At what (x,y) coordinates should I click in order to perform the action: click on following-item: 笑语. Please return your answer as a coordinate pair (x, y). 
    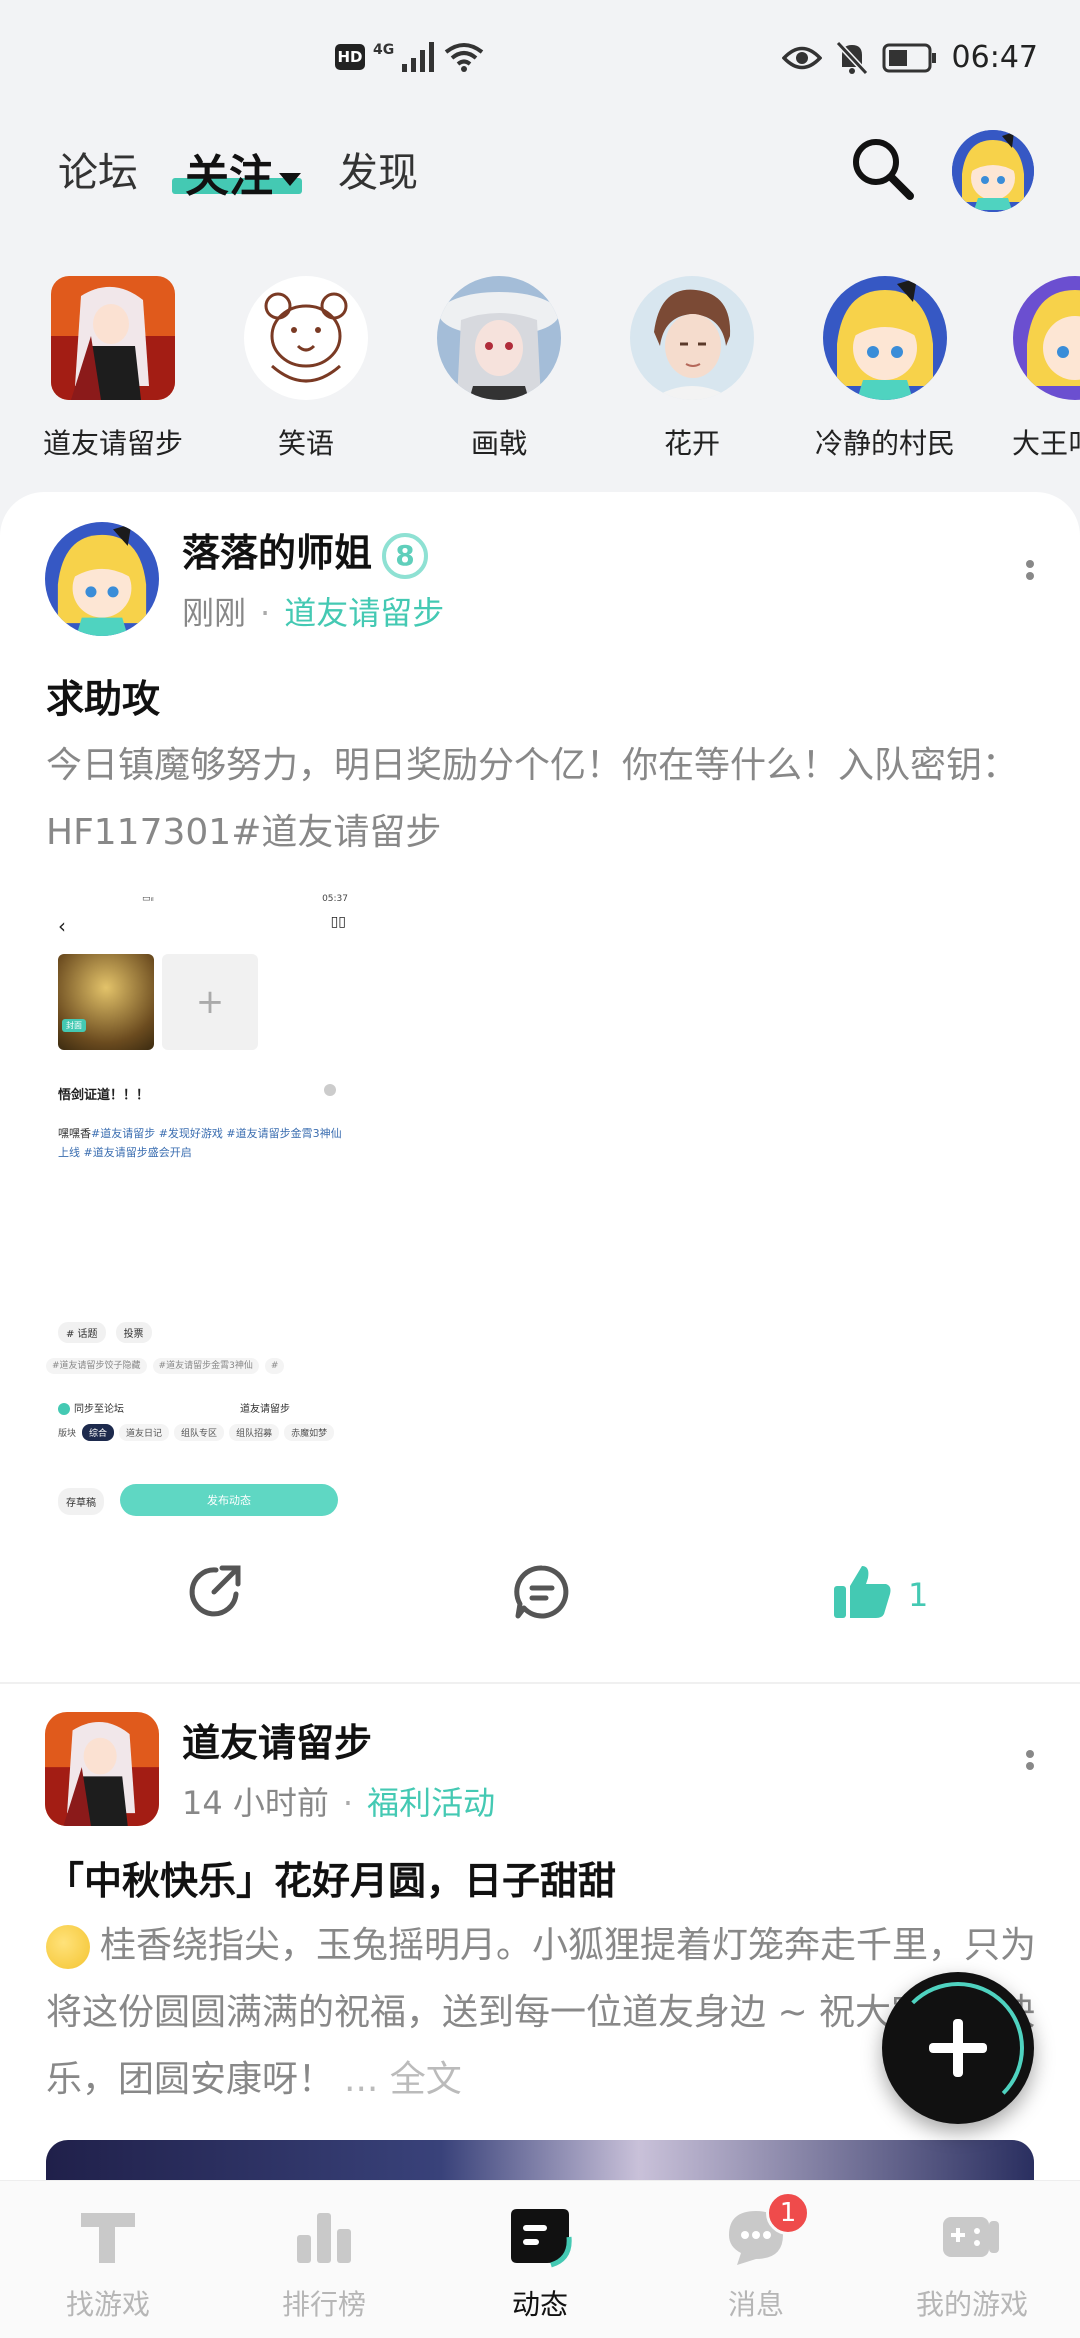
    Looking at the image, I should click on (306, 369).